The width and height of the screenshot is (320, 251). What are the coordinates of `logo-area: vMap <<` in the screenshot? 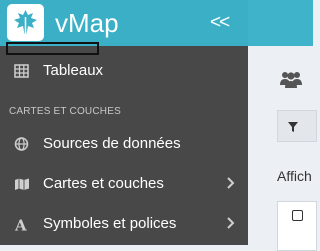 It's located at (124, 23).